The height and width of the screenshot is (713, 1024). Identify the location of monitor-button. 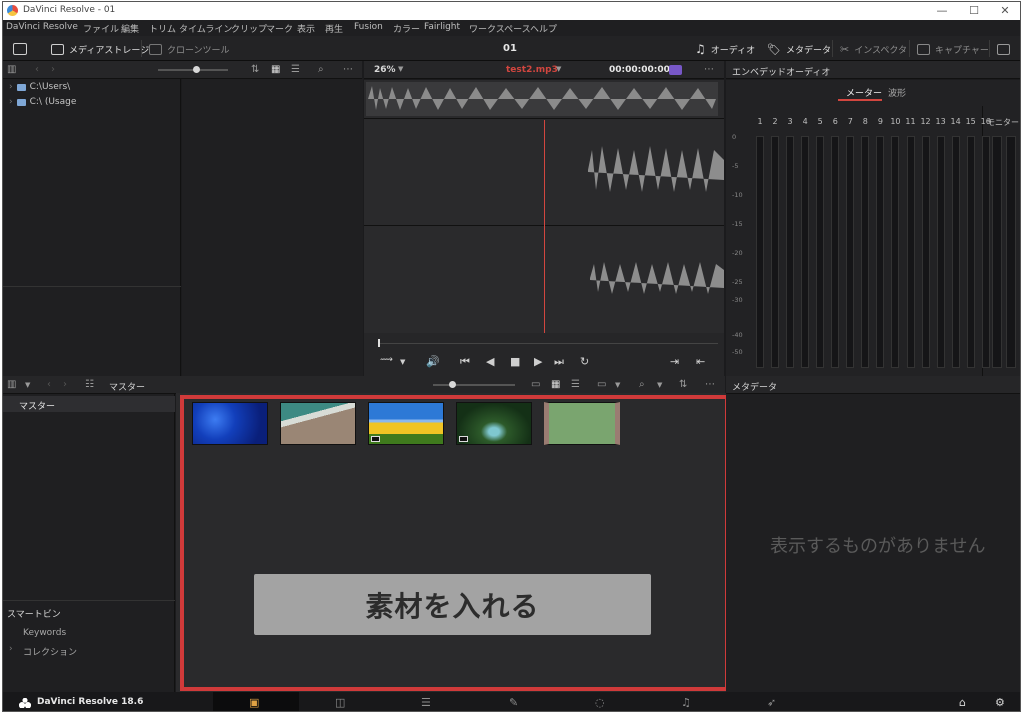
(1003, 49).